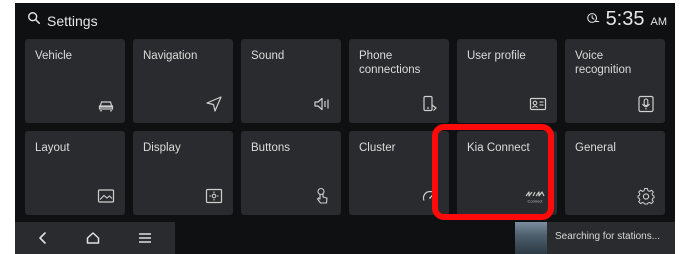  Describe the element at coordinates (43, 238) in the screenshot. I see `back-chevron-icon` at that location.